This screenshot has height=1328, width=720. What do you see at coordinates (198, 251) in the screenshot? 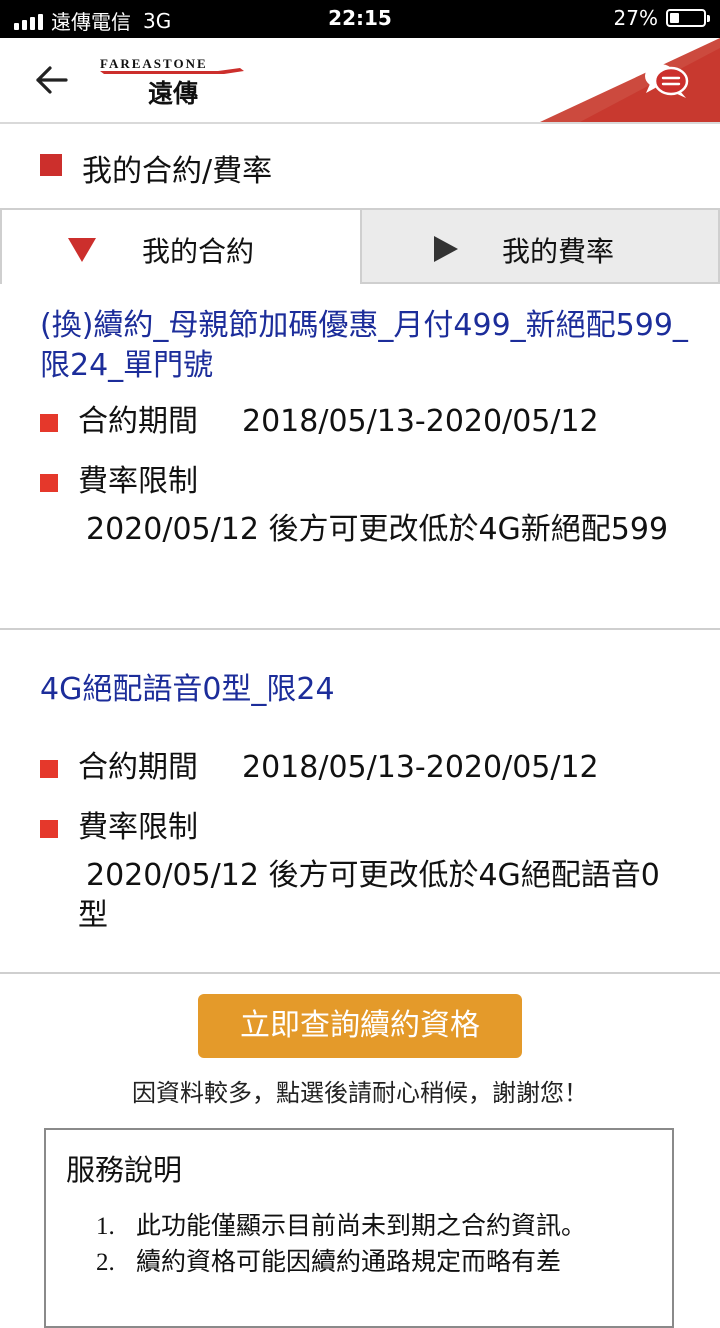
I see `tab-label: 我的合約` at bounding box center [198, 251].